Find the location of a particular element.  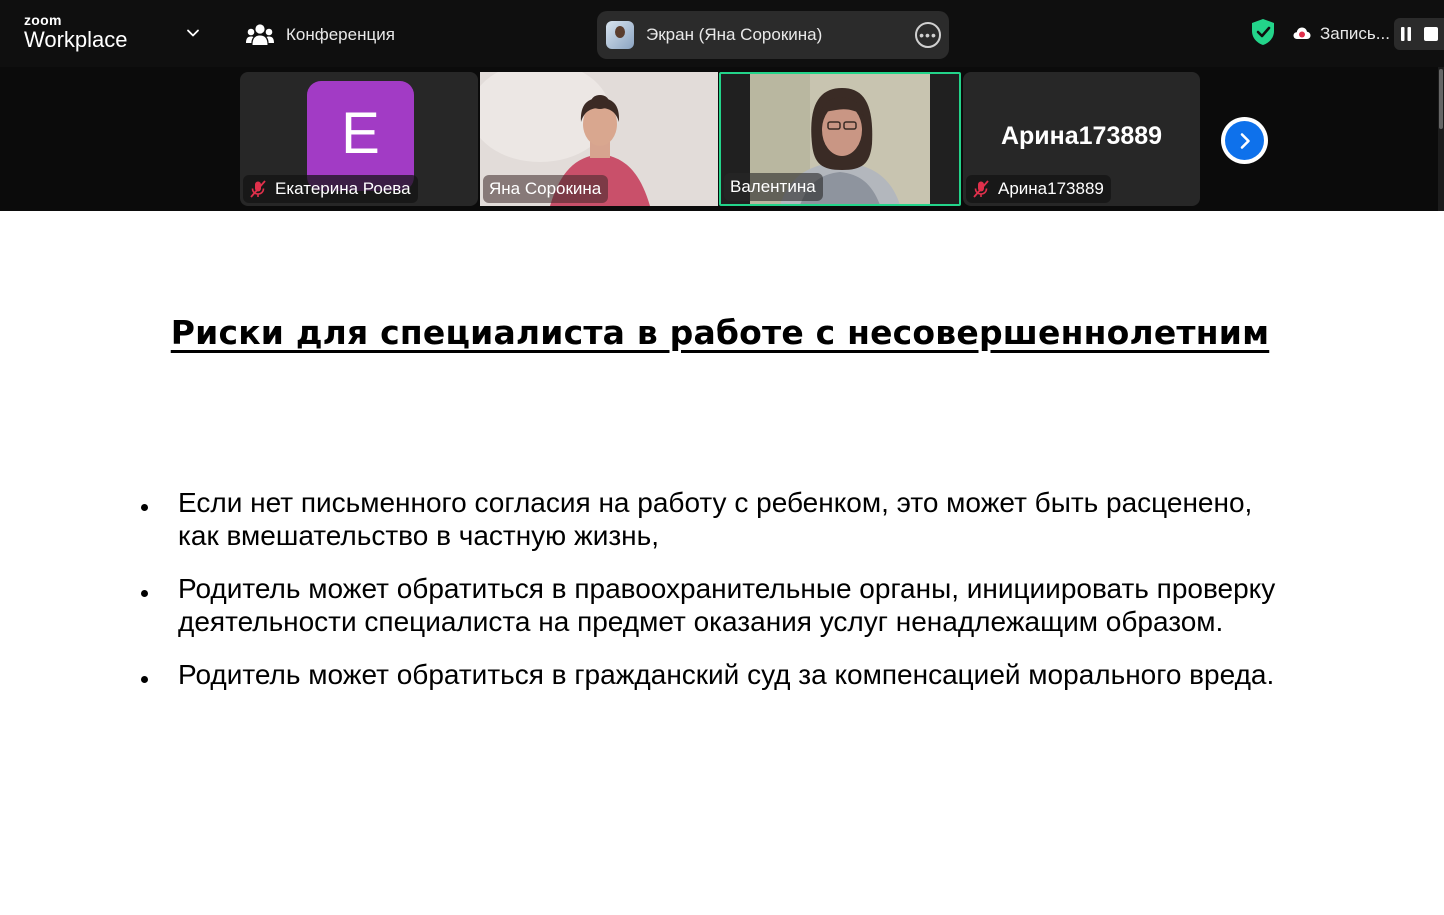

logo-zoom-text: zoom is located at coordinates (43, 20).